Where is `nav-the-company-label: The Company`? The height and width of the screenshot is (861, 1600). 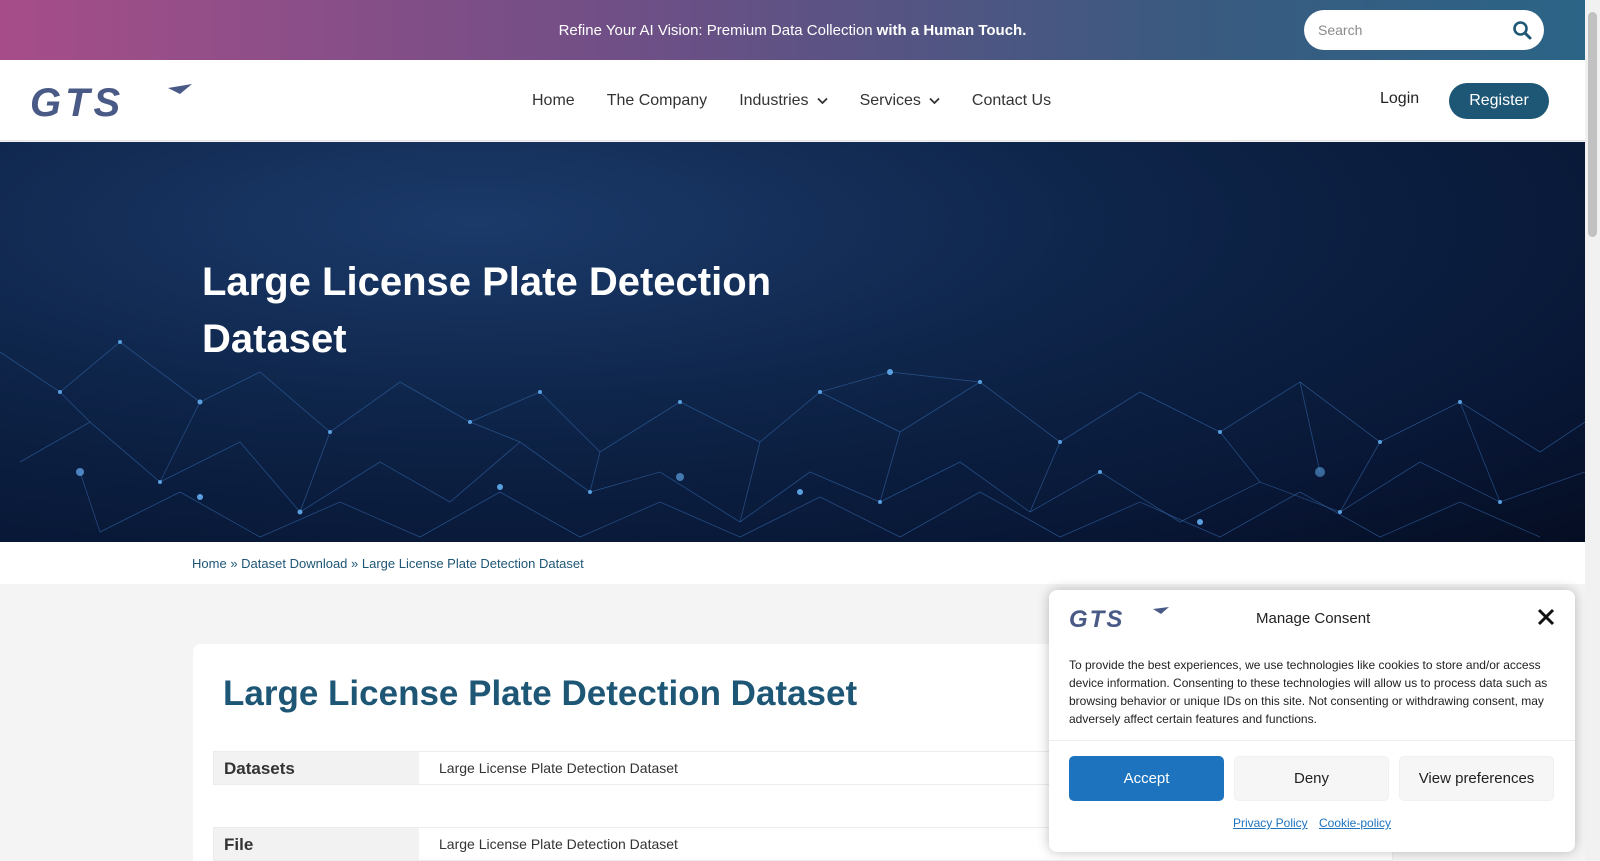
nav-the-company-label: The Company is located at coordinates (657, 100).